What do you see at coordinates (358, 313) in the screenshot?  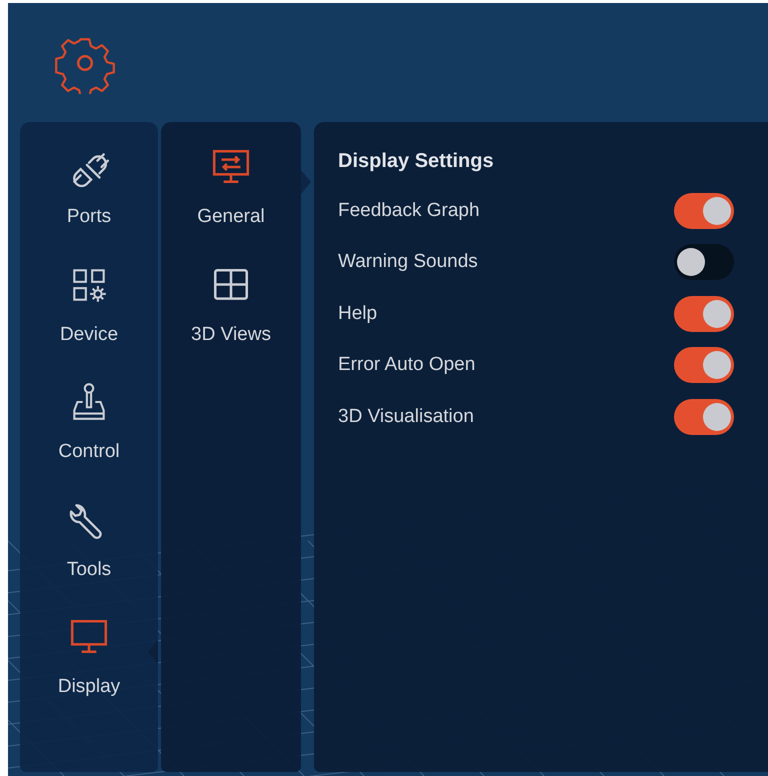 I see `setting-label: Help` at bounding box center [358, 313].